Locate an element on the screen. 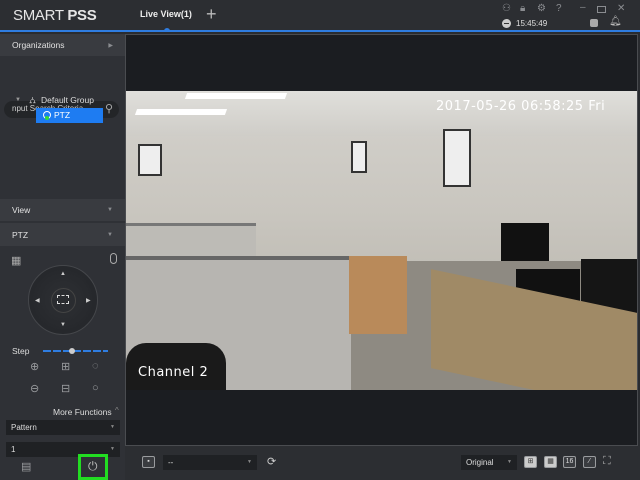 The width and height of the screenshot is (640, 480). focus-far-icon: ⊟ is located at coordinates (65, 388).